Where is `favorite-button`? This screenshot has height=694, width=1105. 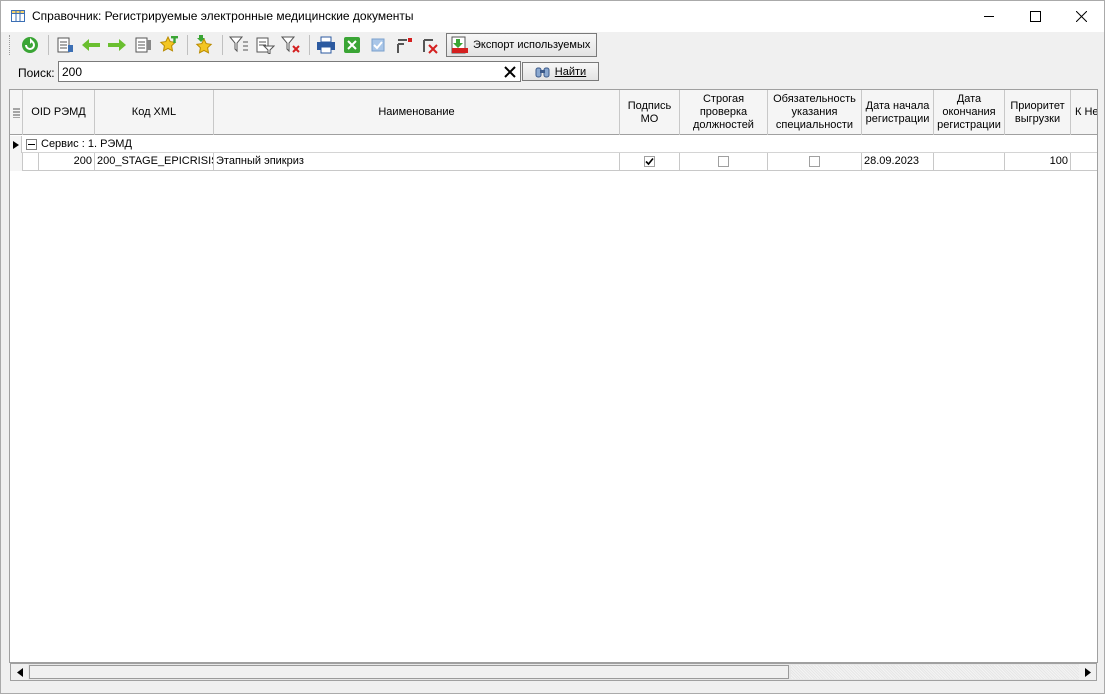
favorite-button is located at coordinates (204, 45).